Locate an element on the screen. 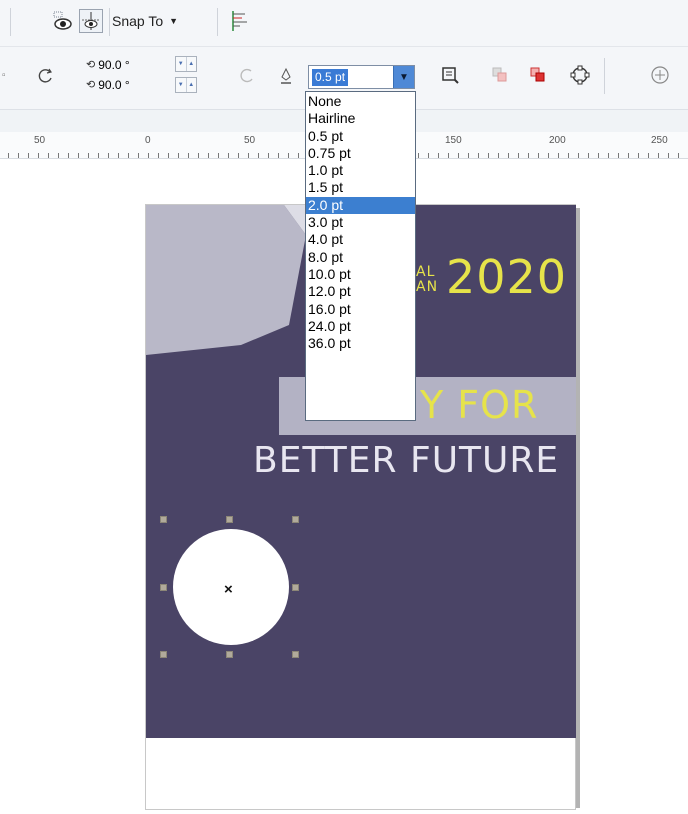  ruler-label: 0 is located at coordinates (148, 140).